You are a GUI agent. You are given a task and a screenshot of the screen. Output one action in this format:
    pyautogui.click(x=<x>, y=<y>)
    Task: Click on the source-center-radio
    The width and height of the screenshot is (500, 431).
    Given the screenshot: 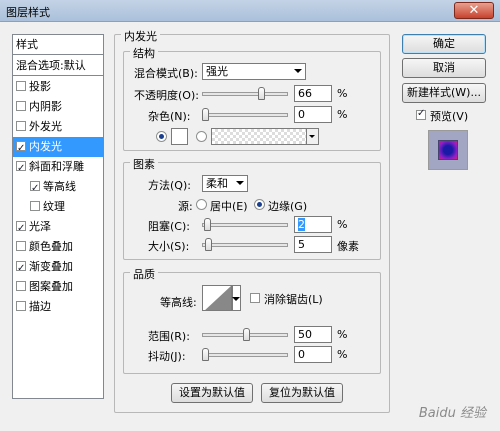 What is the action you would take?
    pyautogui.click(x=201, y=204)
    